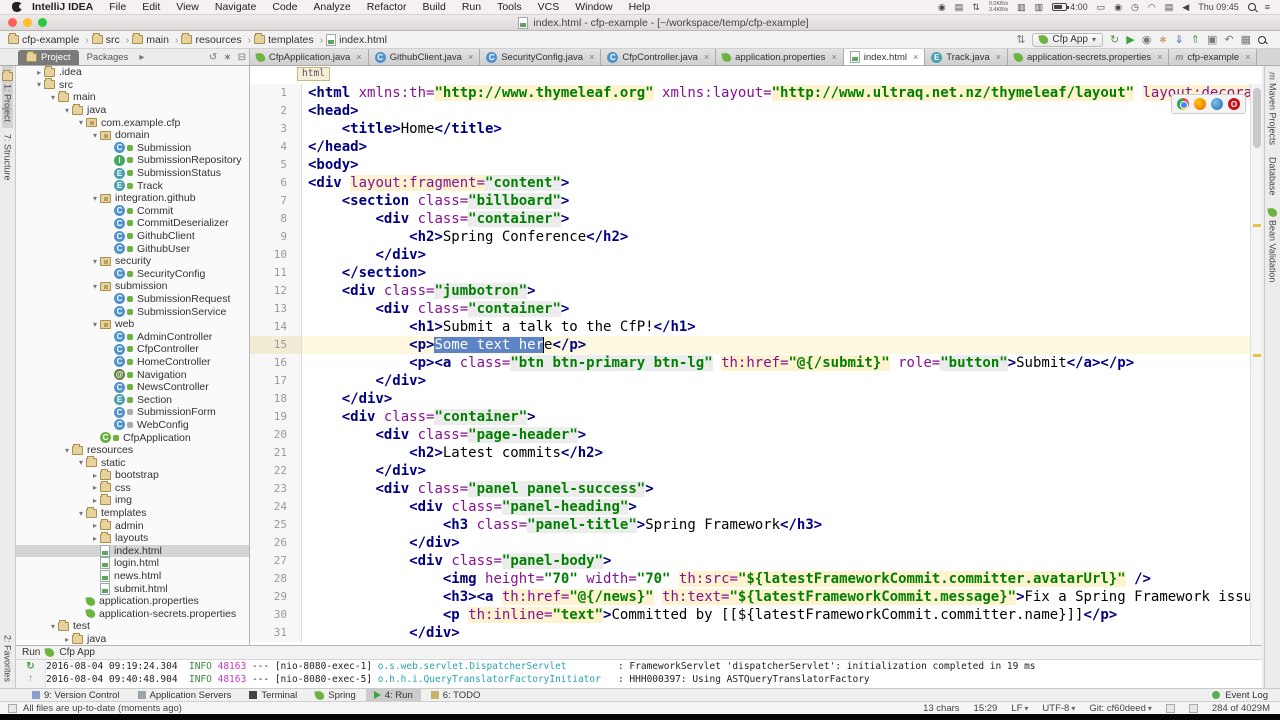 The width and height of the screenshot is (1280, 720). Describe the element at coordinates (132, 462) in the screenshot. I see `tree-item: ▾ static` at that location.